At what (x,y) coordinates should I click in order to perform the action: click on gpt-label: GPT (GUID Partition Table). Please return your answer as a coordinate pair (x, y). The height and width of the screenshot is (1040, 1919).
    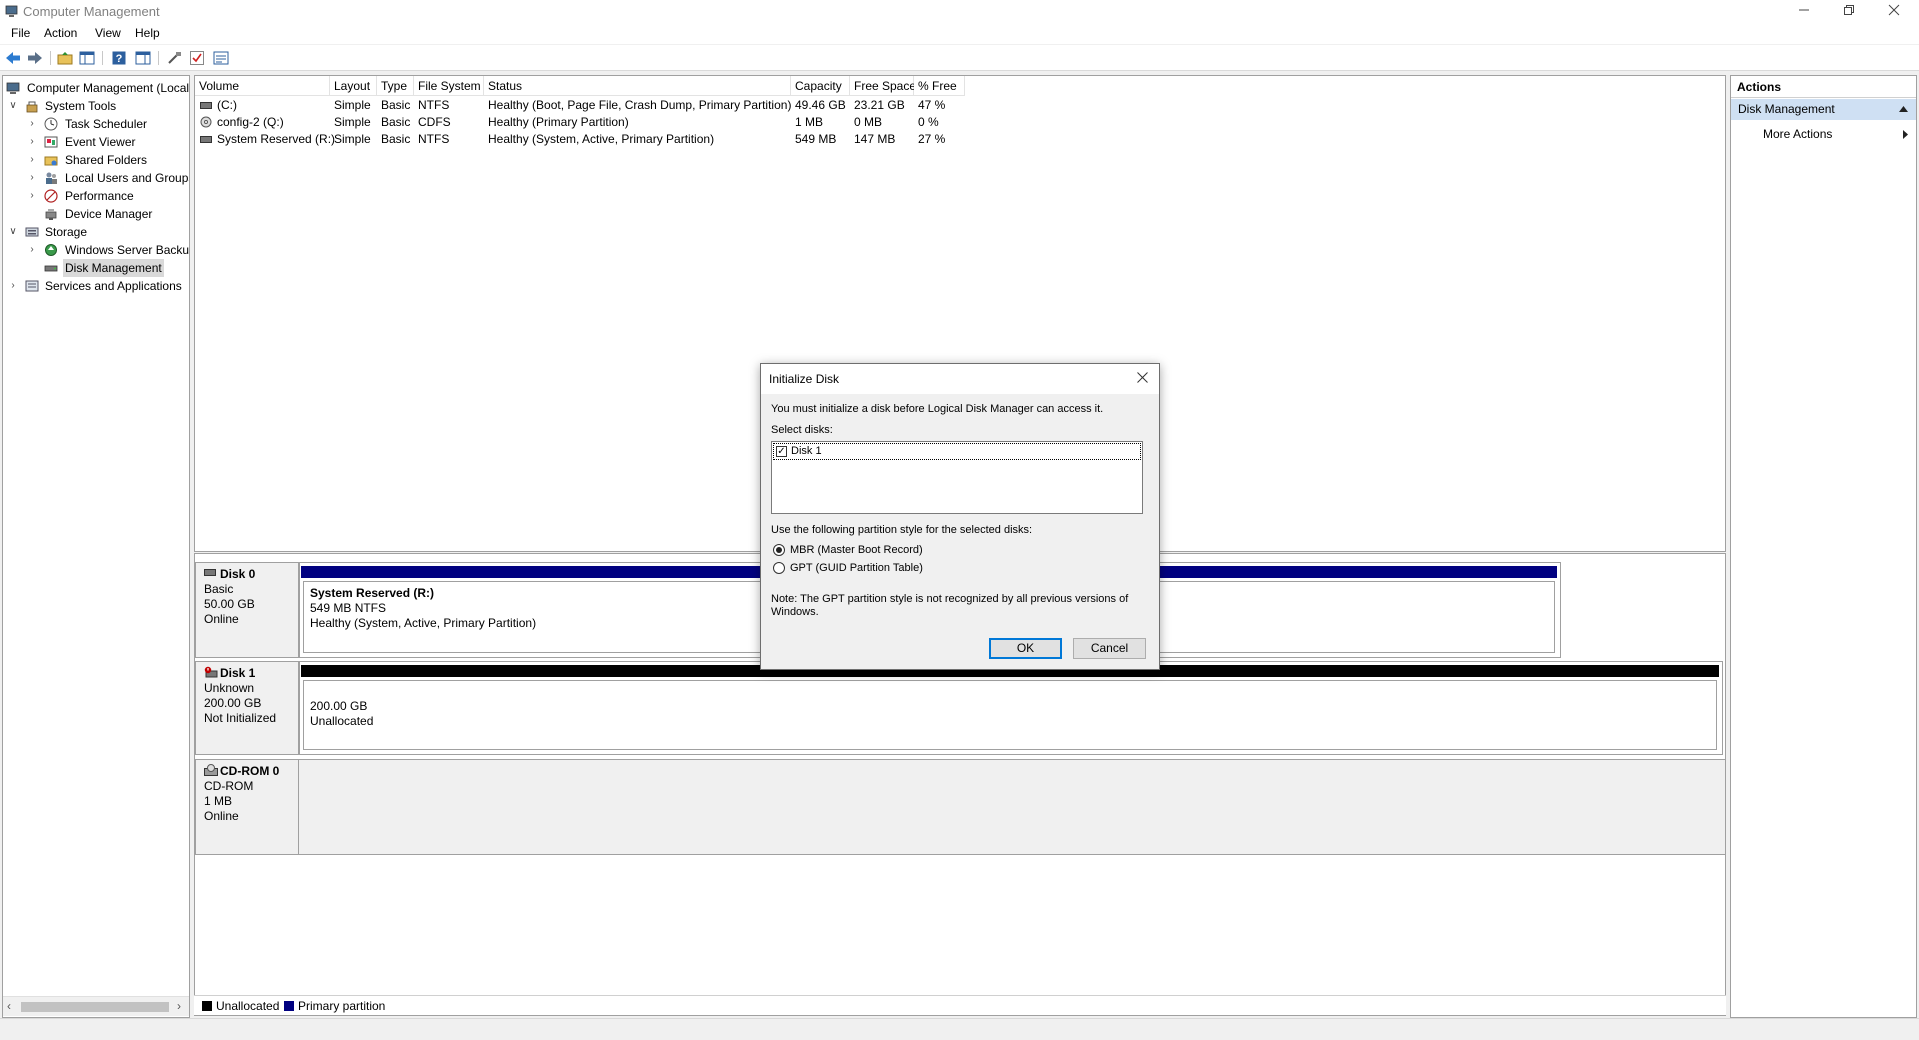
    Looking at the image, I should click on (856, 568).